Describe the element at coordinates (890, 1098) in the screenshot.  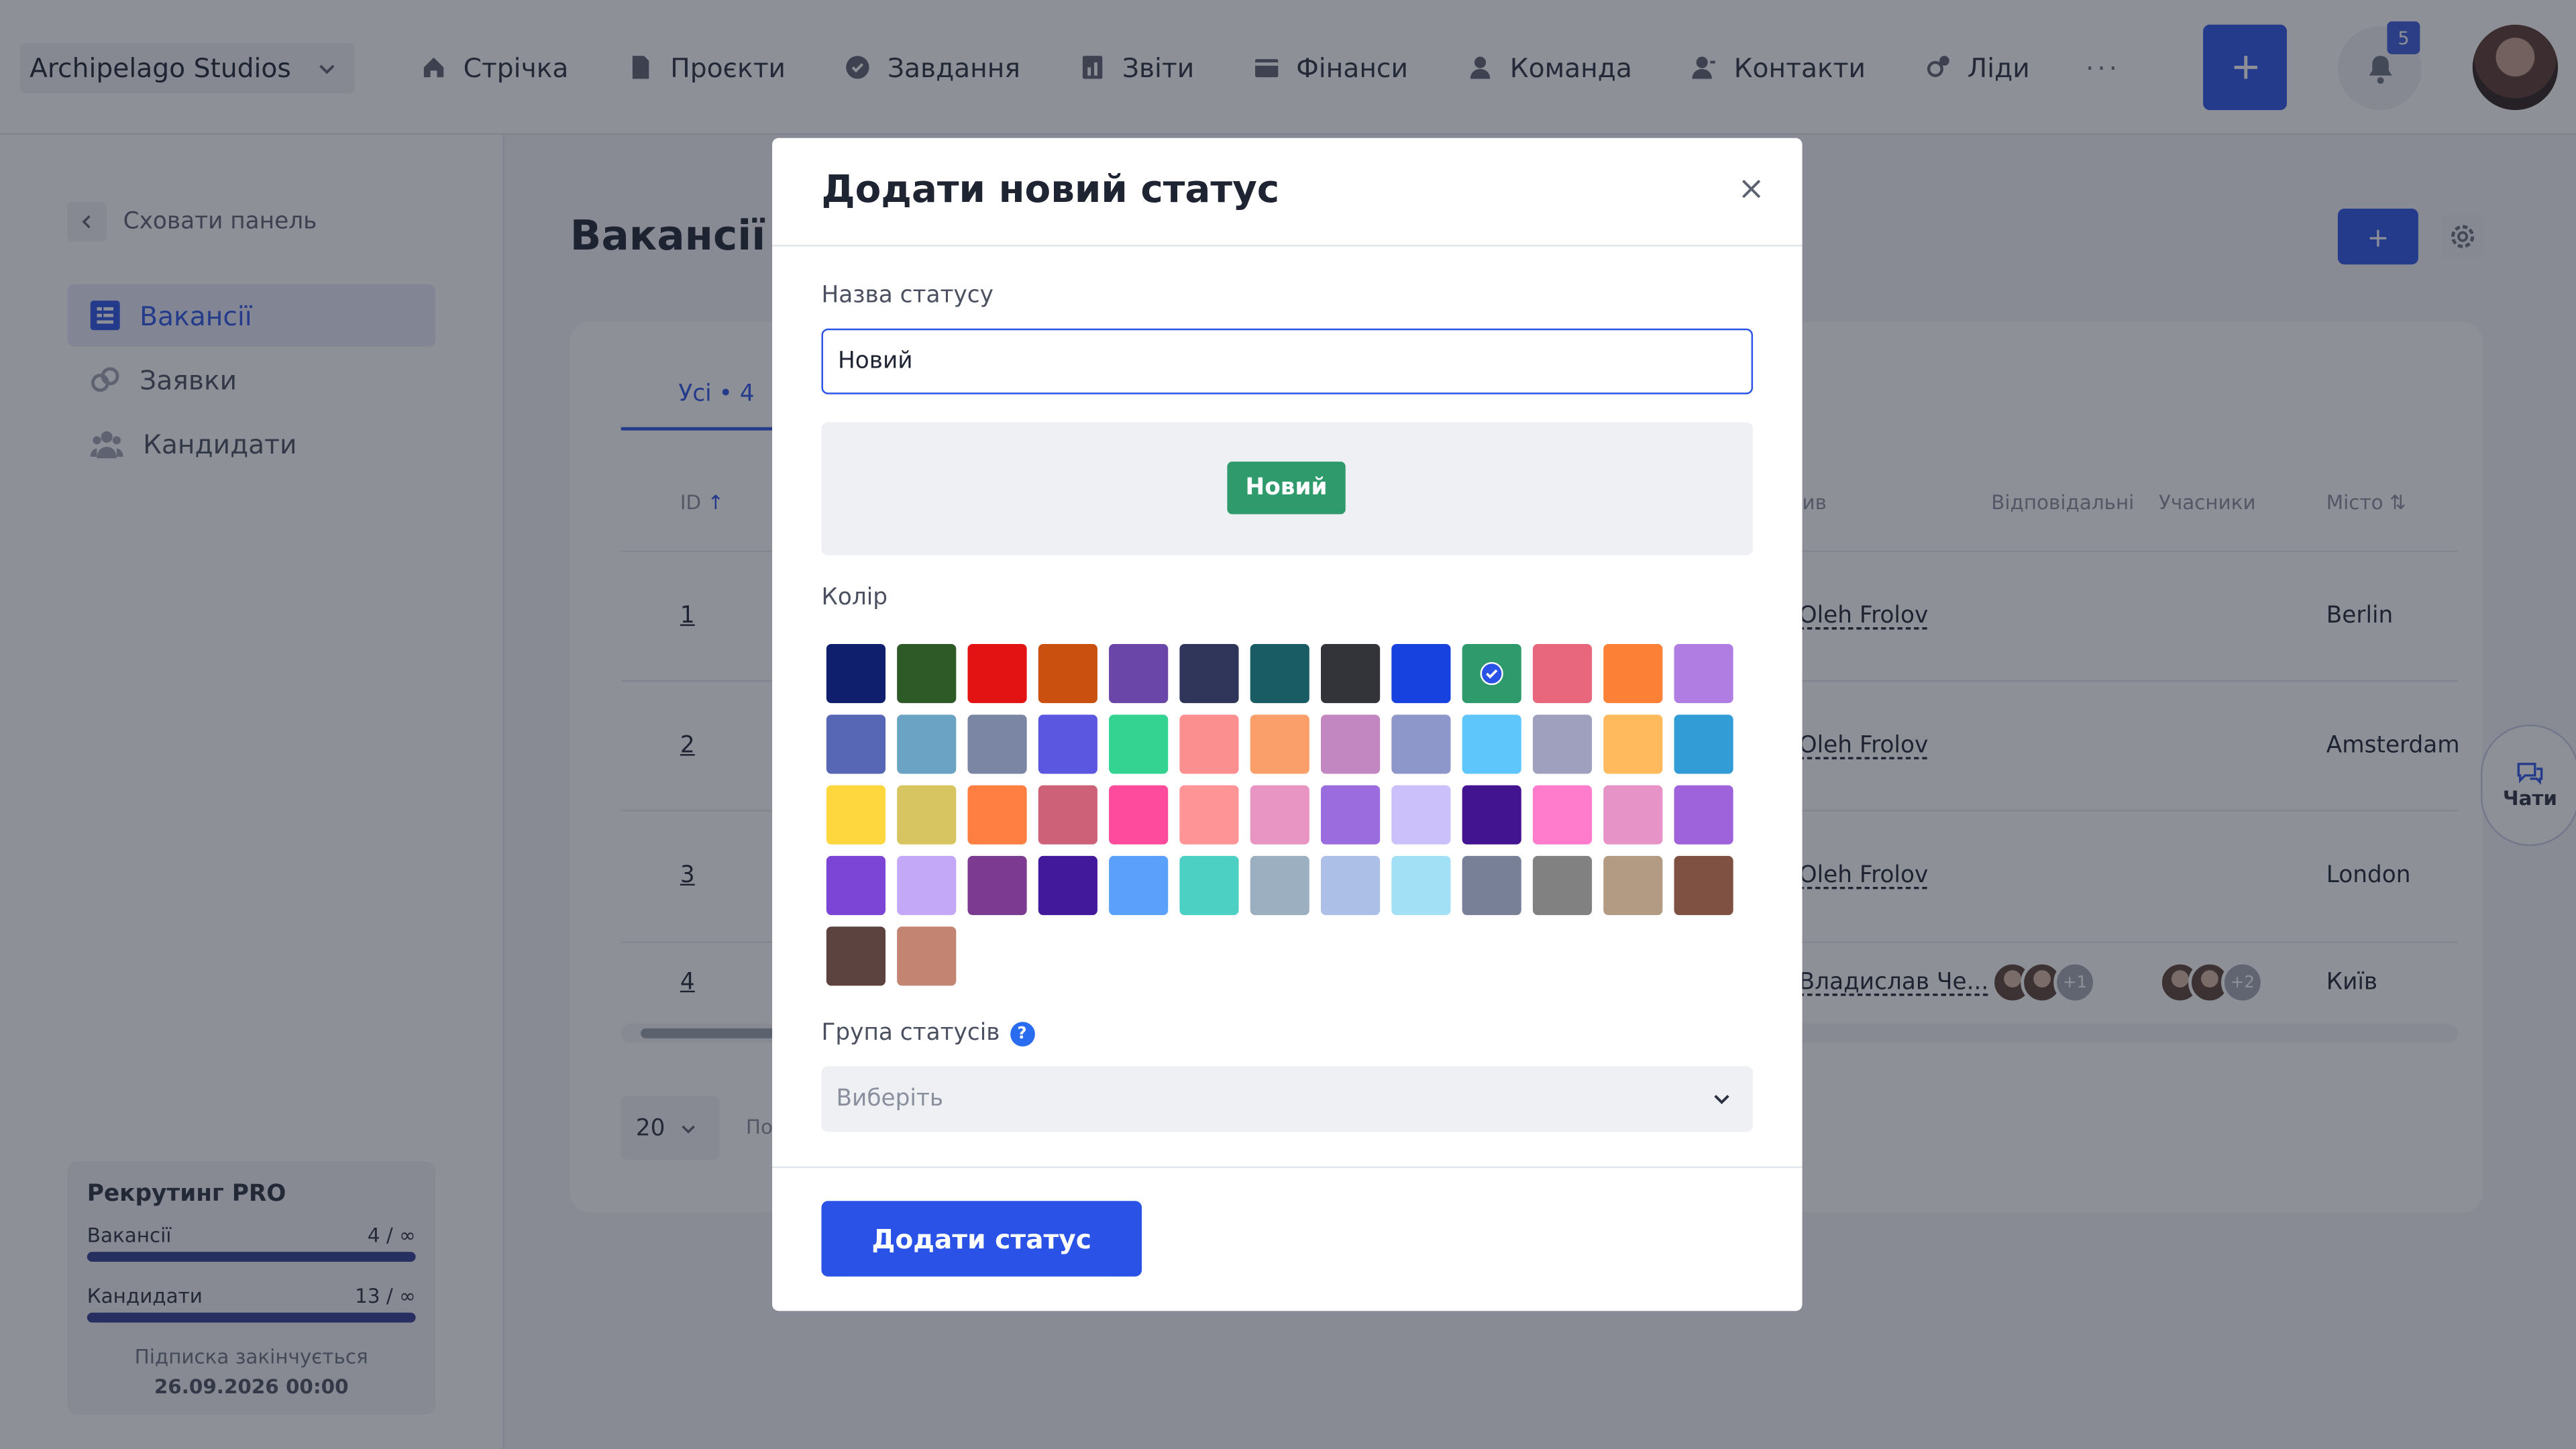
I see `status-group-placeholder: Виберіть` at that location.